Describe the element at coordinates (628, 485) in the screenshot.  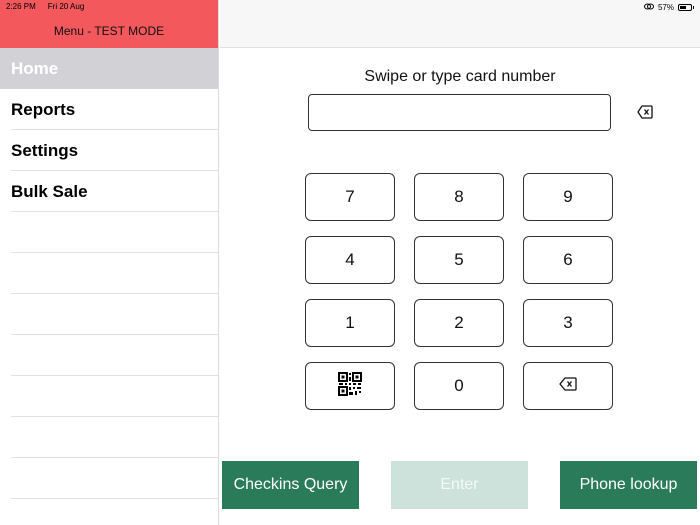
I see `phone-lookup-button: Phone lookup` at that location.